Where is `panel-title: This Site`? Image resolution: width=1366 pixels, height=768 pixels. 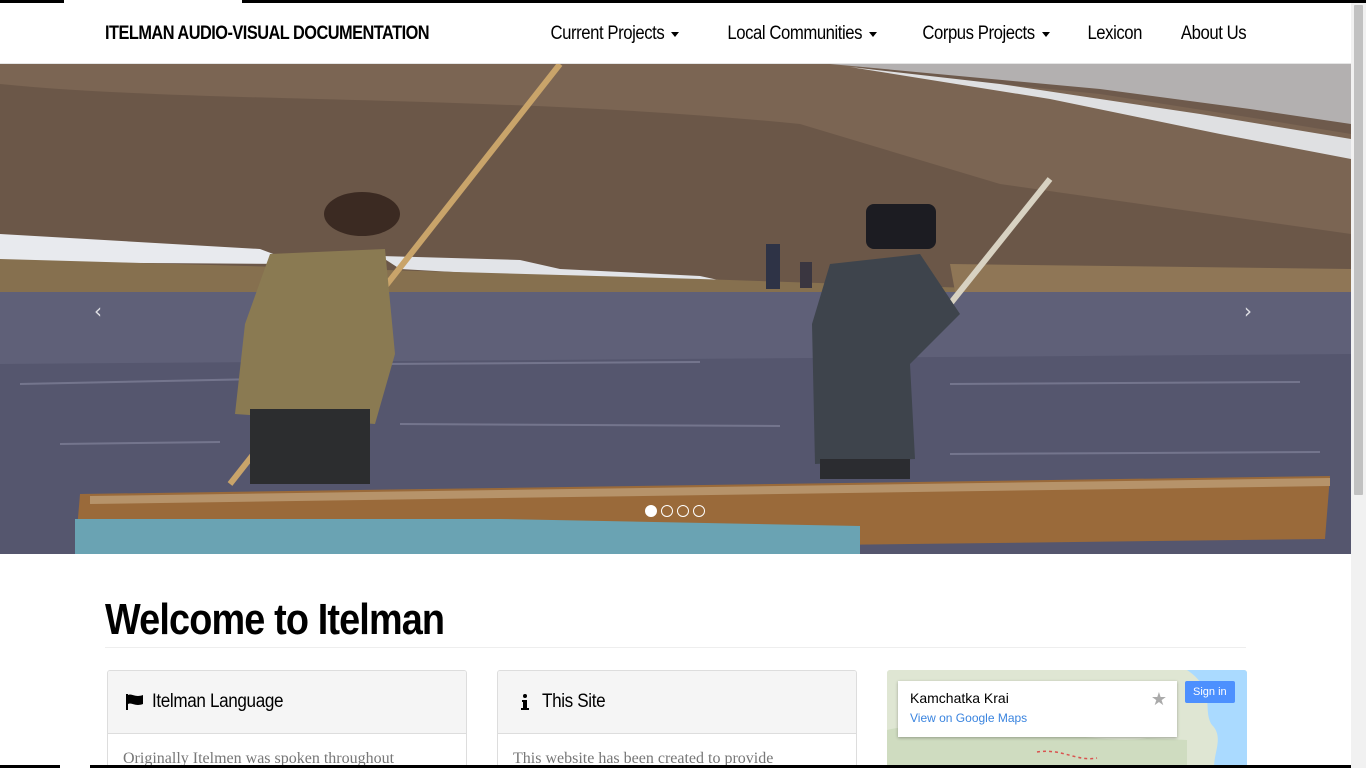
panel-title: This Site is located at coordinates (574, 701).